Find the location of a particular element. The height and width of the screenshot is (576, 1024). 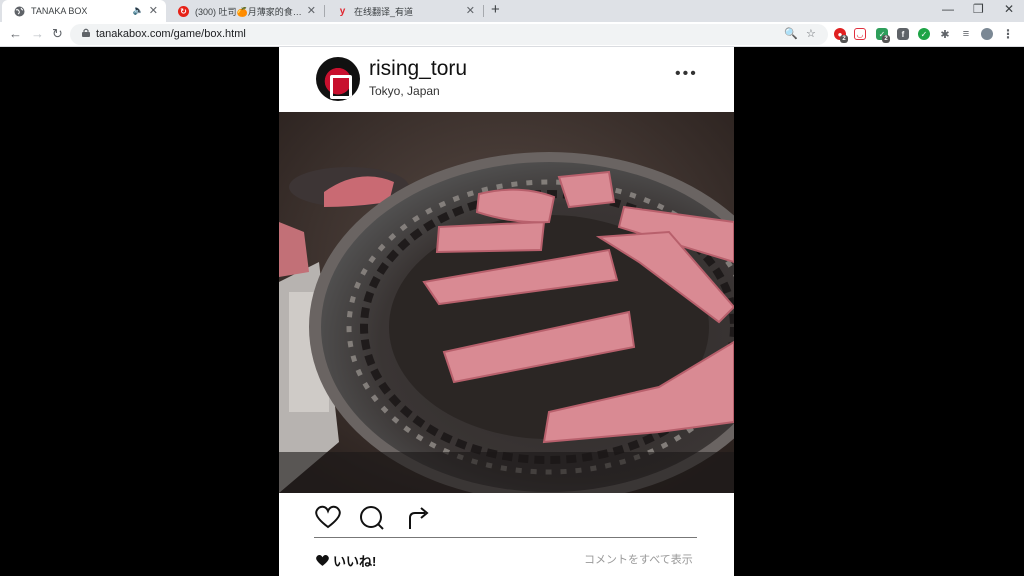

likes-text: いいね! is located at coordinates (355, 561).